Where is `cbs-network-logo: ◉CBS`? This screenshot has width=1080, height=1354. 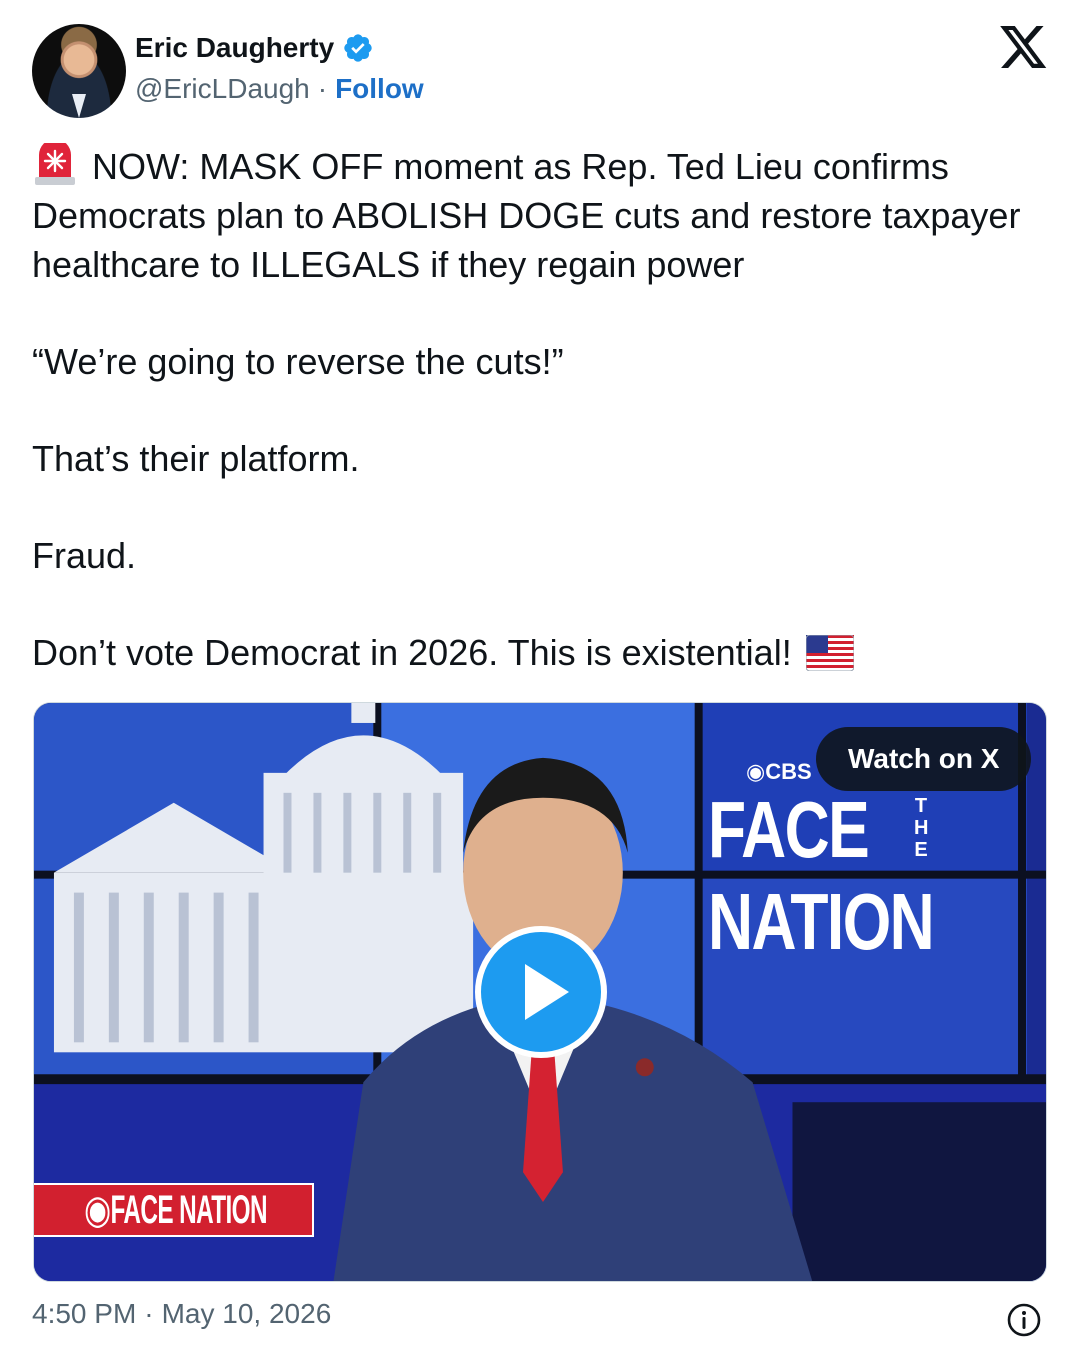
cbs-network-logo: ◉CBS is located at coordinates (779, 771).